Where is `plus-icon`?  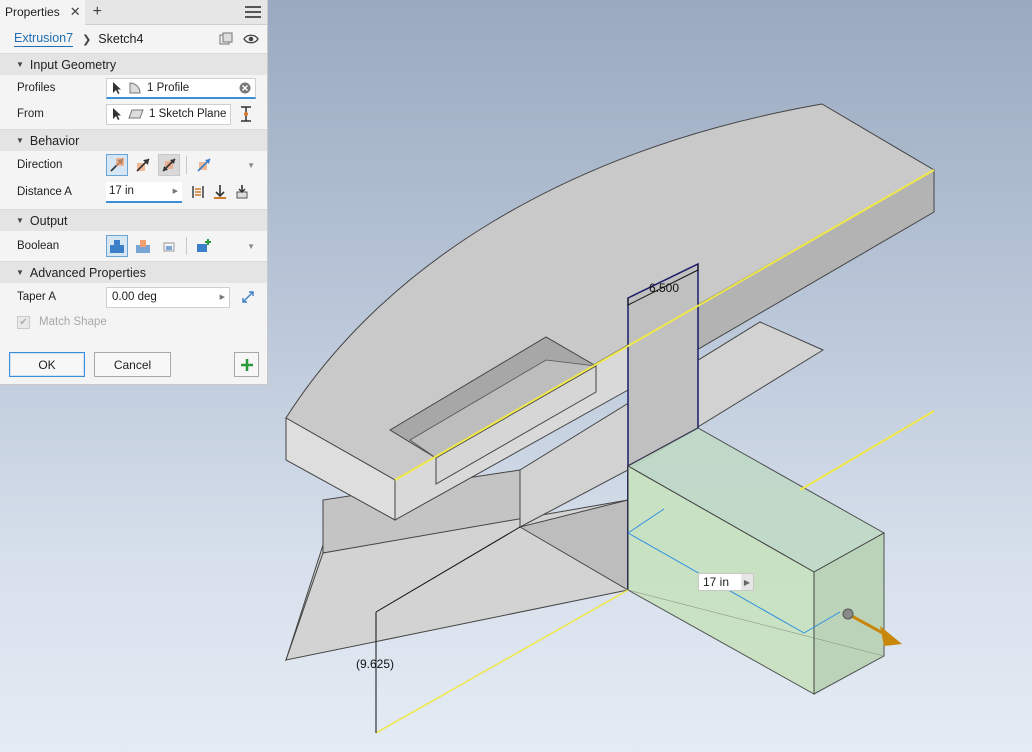 plus-icon is located at coordinates (246, 364).